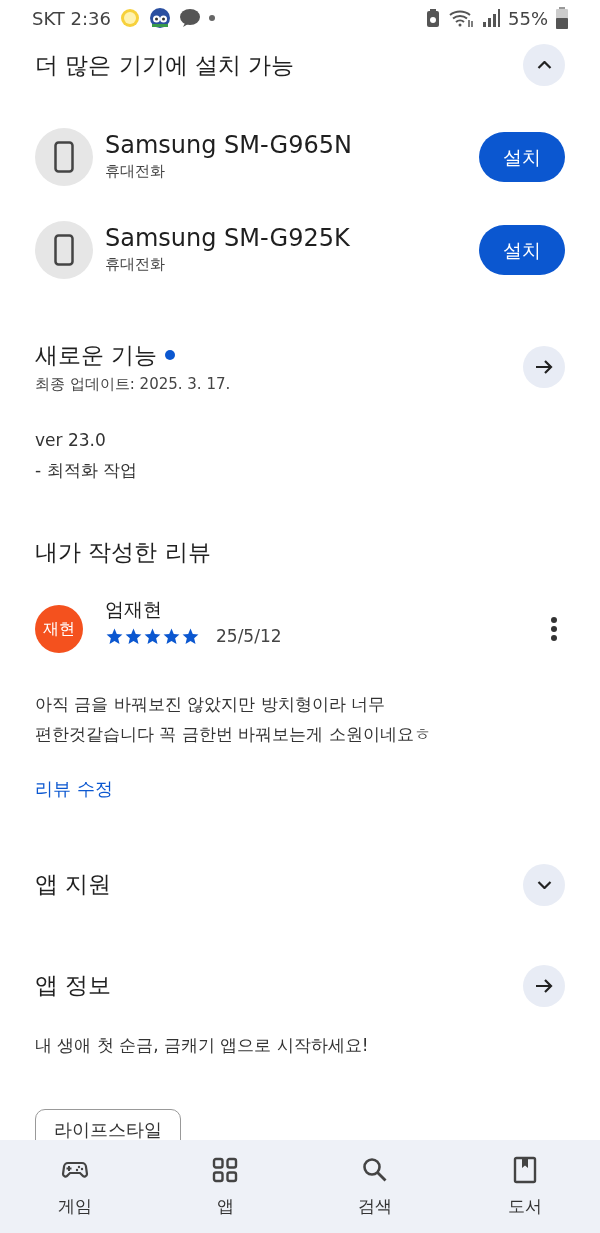 This screenshot has width=600, height=1233. What do you see at coordinates (133, 384) in the screenshot?
I see `update-date: 최종 업데이트: 2025. 3. 17.` at bounding box center [133, 384].